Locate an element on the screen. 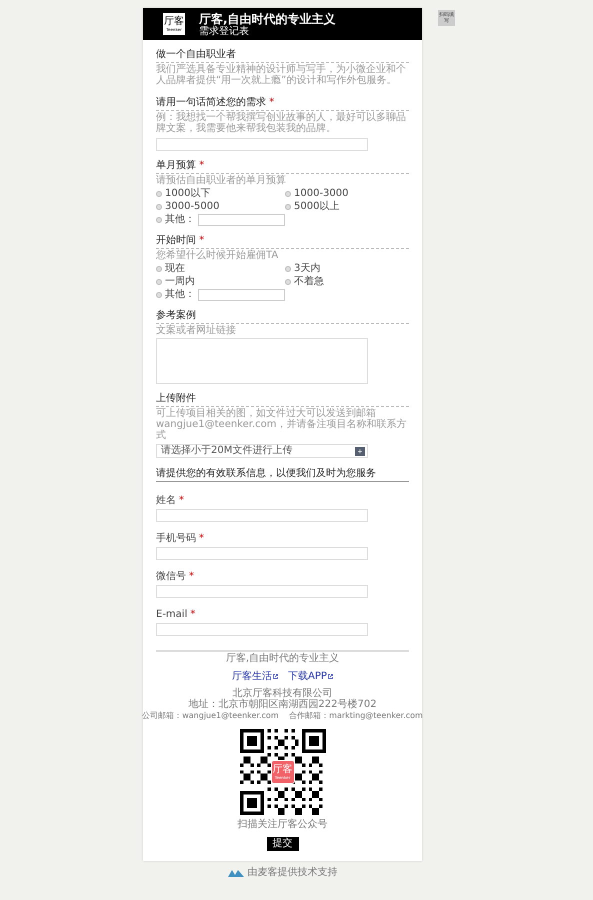 This screenshot has height=900, width=593. footer-link: 下载APP is located at coordinates (310, 676).